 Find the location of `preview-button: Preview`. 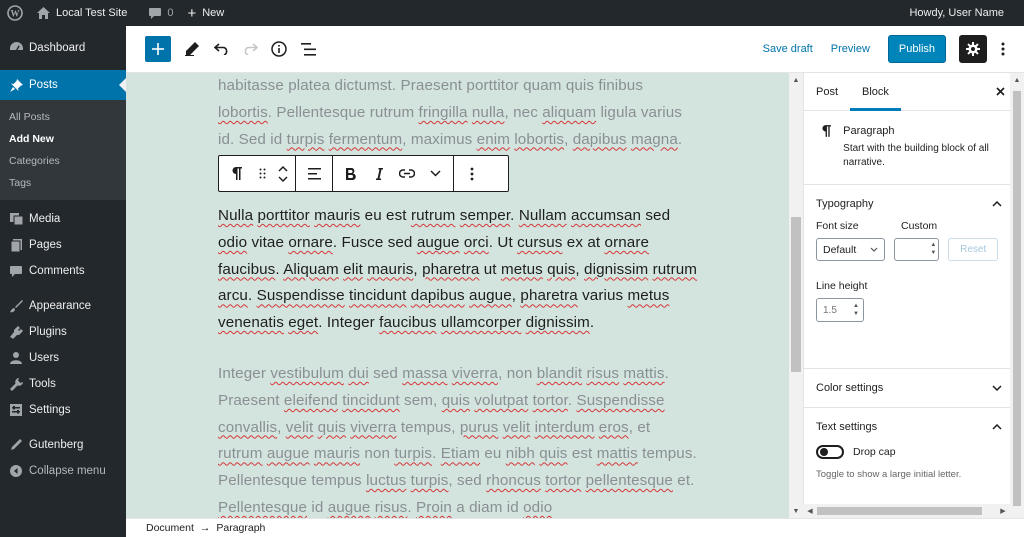

preview-button: Preview is located at coordinates (850, 49).